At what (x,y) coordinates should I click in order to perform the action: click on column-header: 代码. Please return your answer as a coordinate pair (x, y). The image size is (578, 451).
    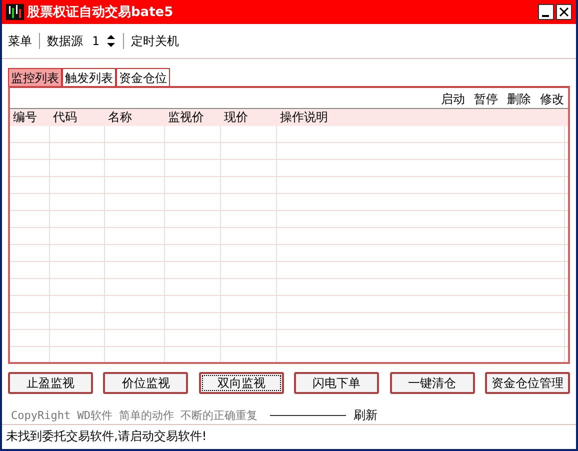
    Looking at the image, I should click on (77, 117).